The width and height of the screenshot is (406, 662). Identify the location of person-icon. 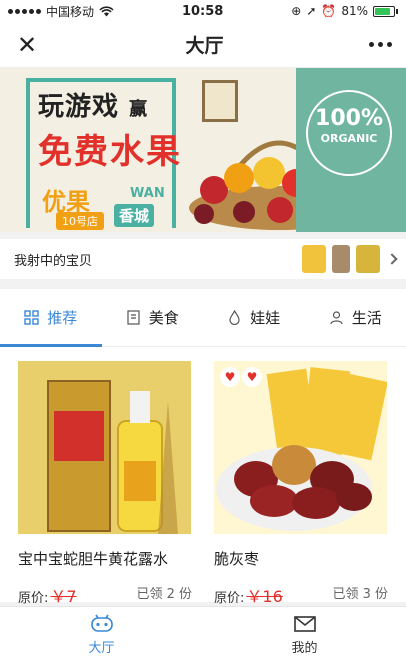
(336, 318).